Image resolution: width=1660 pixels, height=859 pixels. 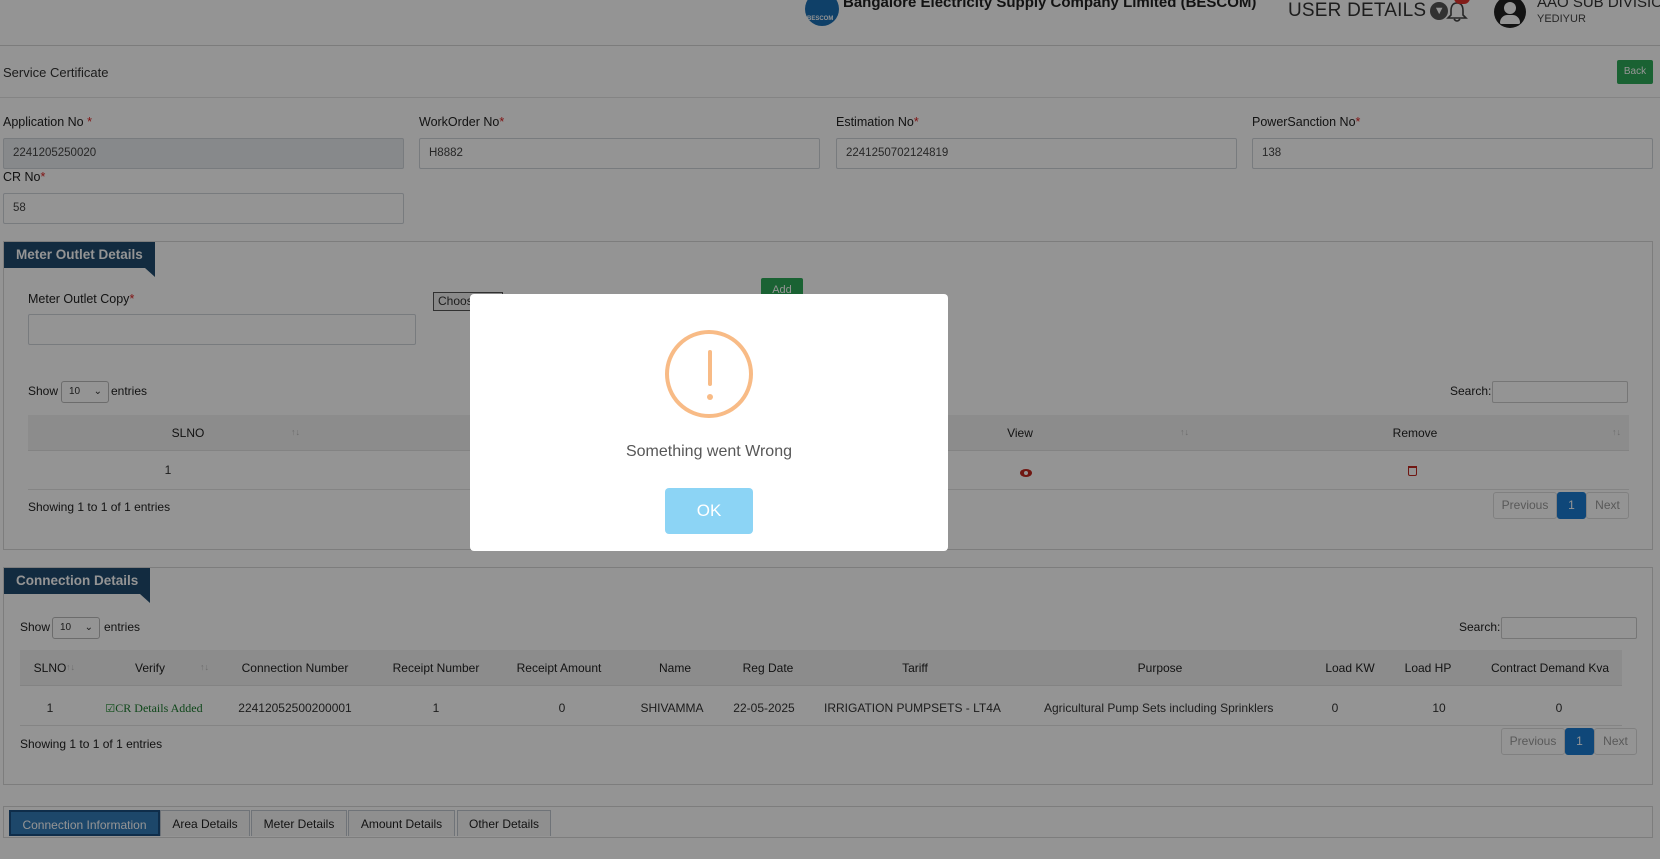 What do you see at coordinates (709, 511) in the screenshot?
I see `ok-button: OK` at bounding box center [709, 511].